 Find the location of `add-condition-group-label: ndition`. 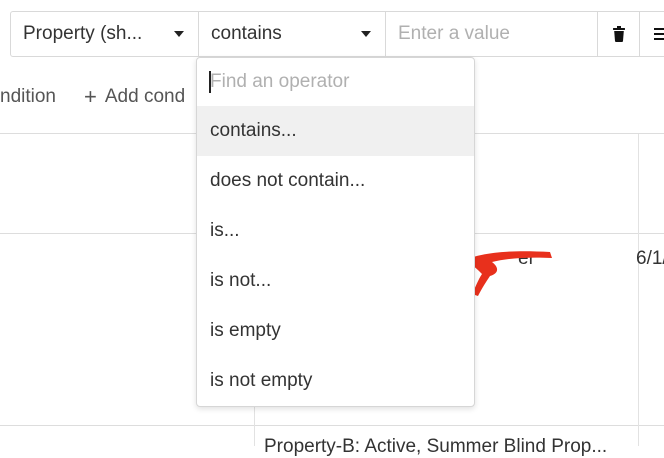

add-condition-group-label: ndition is located at coordinates (28, 96).